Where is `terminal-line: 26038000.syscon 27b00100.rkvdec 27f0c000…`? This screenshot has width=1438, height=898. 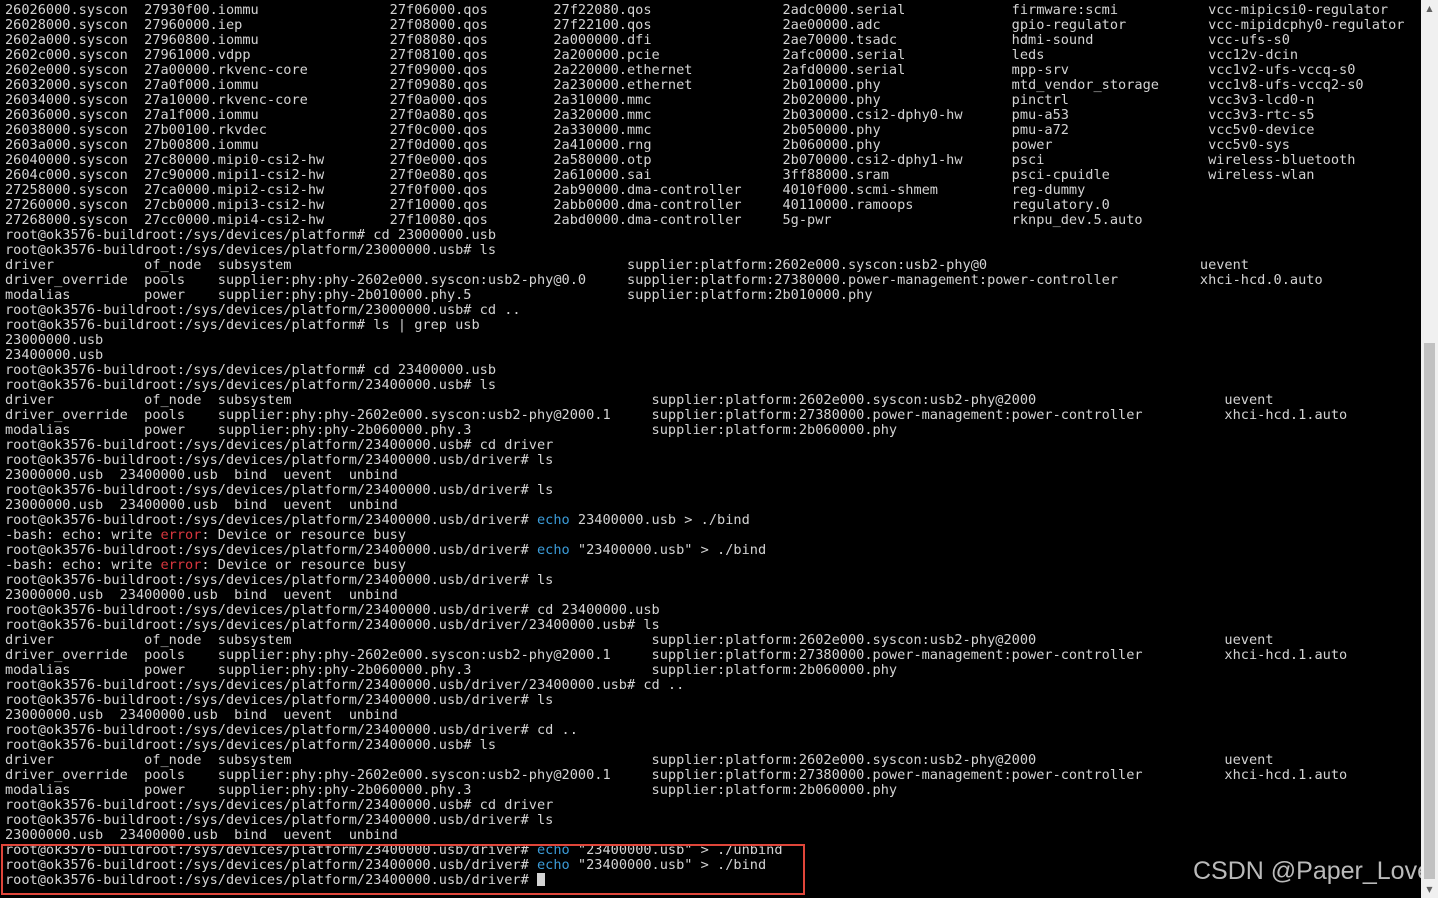 terminal-line: 26038000.syscon 27b00100.rkvdec 27f0c000… is located at coordinates (660, 130).